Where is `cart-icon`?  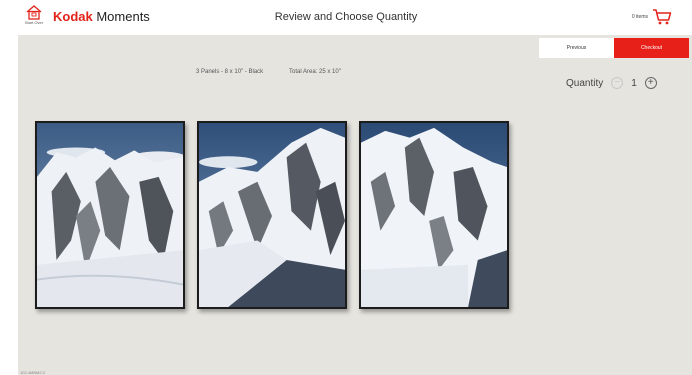
cart-icon is located at coordinates (662, 17).